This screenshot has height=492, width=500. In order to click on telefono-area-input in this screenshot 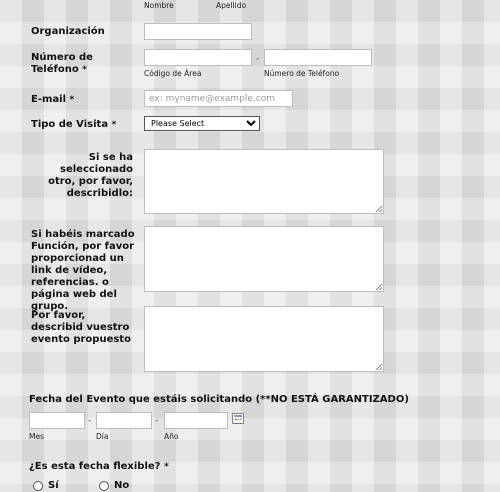, I will do `click(198, 57)`.